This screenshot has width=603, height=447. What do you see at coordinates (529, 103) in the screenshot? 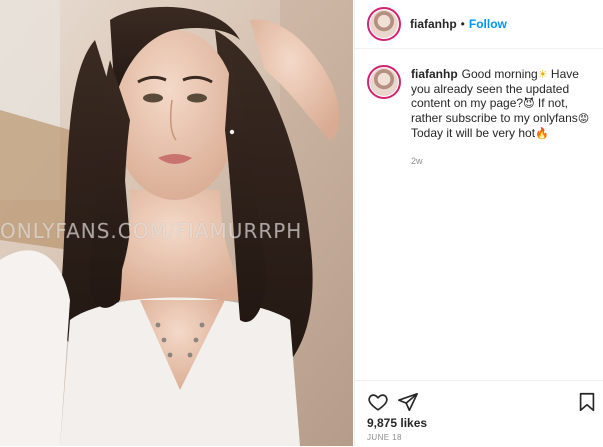
I see `devil-emoji: 😈` at bounding box center [529, 103].